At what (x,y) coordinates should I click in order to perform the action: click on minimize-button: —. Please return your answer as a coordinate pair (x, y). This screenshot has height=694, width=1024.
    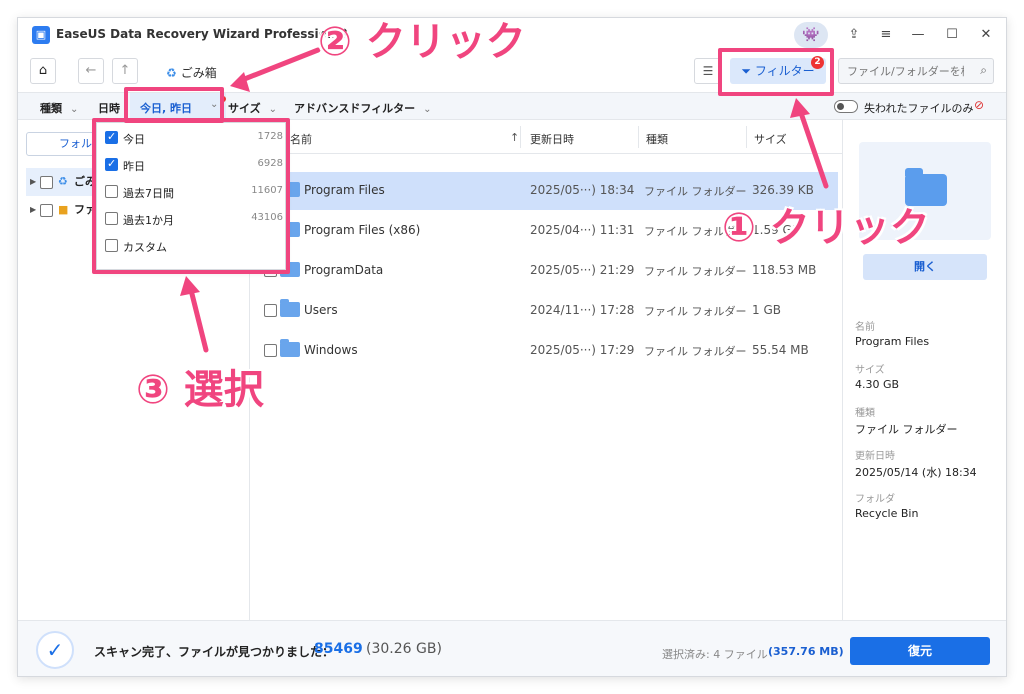
    Looking at the image, I should click on (918, 35).